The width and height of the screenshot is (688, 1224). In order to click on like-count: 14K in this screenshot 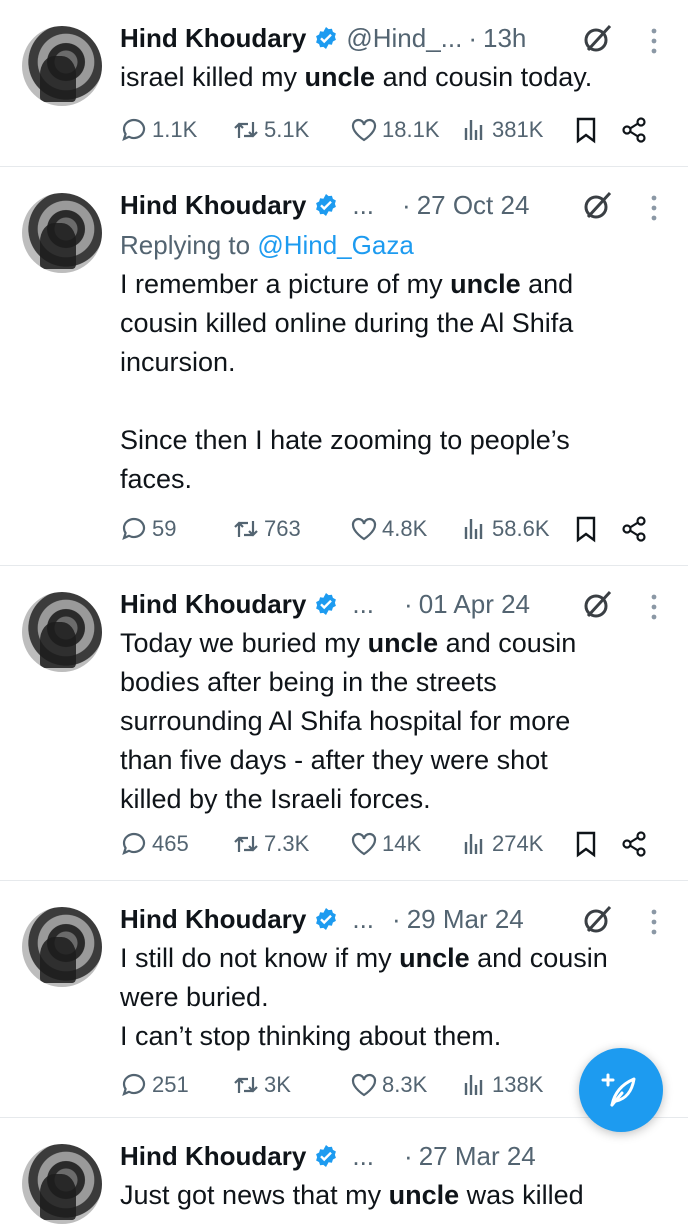, I will do `click(402, 843)`.